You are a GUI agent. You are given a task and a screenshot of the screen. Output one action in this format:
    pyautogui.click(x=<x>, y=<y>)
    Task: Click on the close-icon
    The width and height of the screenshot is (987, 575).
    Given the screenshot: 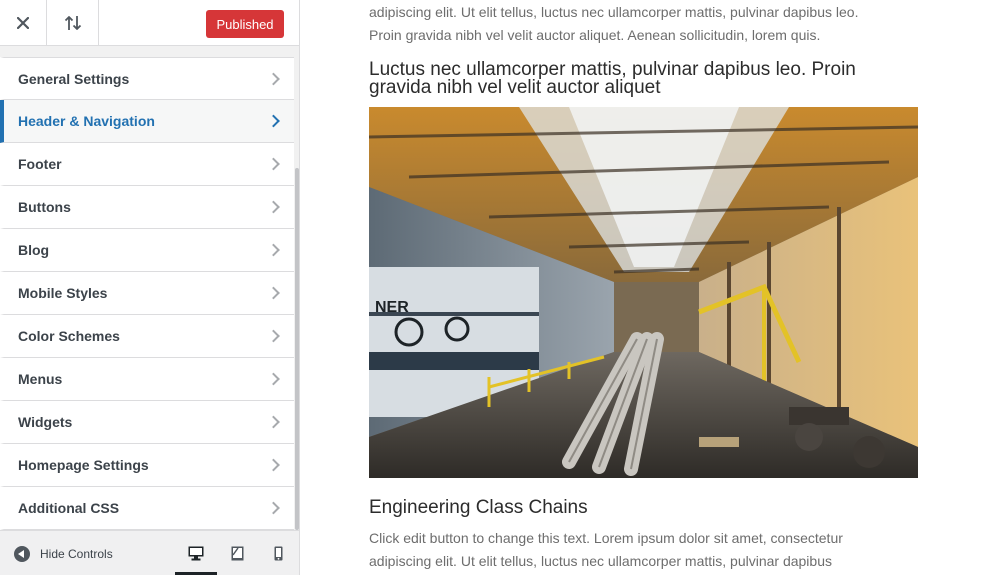 What is the action you would take?
    pyautogui.click(x=23, y=22)
    